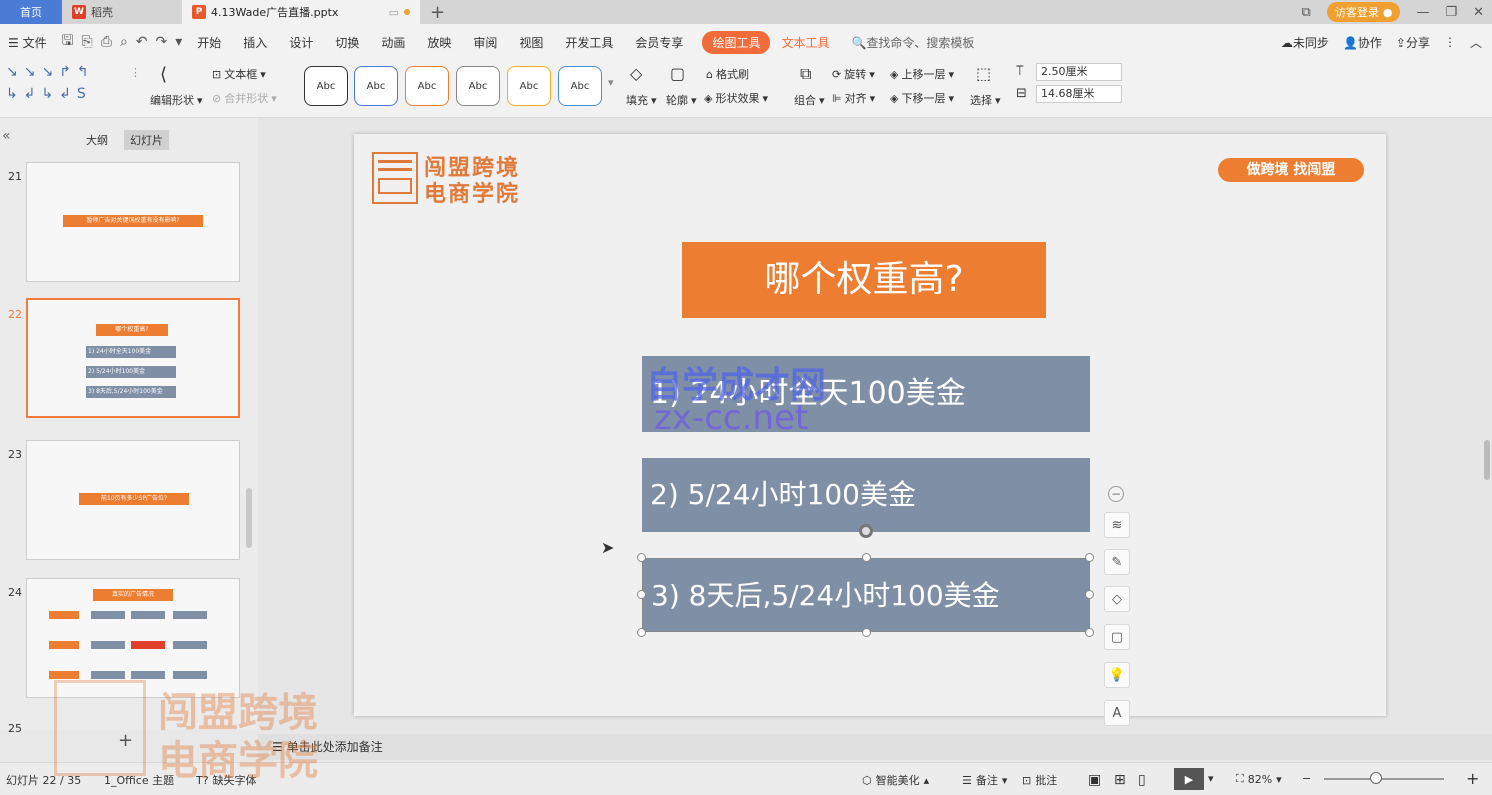 Image resolution: width=1492 pixels, height=795 pixels. What do you see at coordinates (1117, 637) in the screenshot?
I see `outline-square-icon: ▢` at bounding box center [1117, 637].